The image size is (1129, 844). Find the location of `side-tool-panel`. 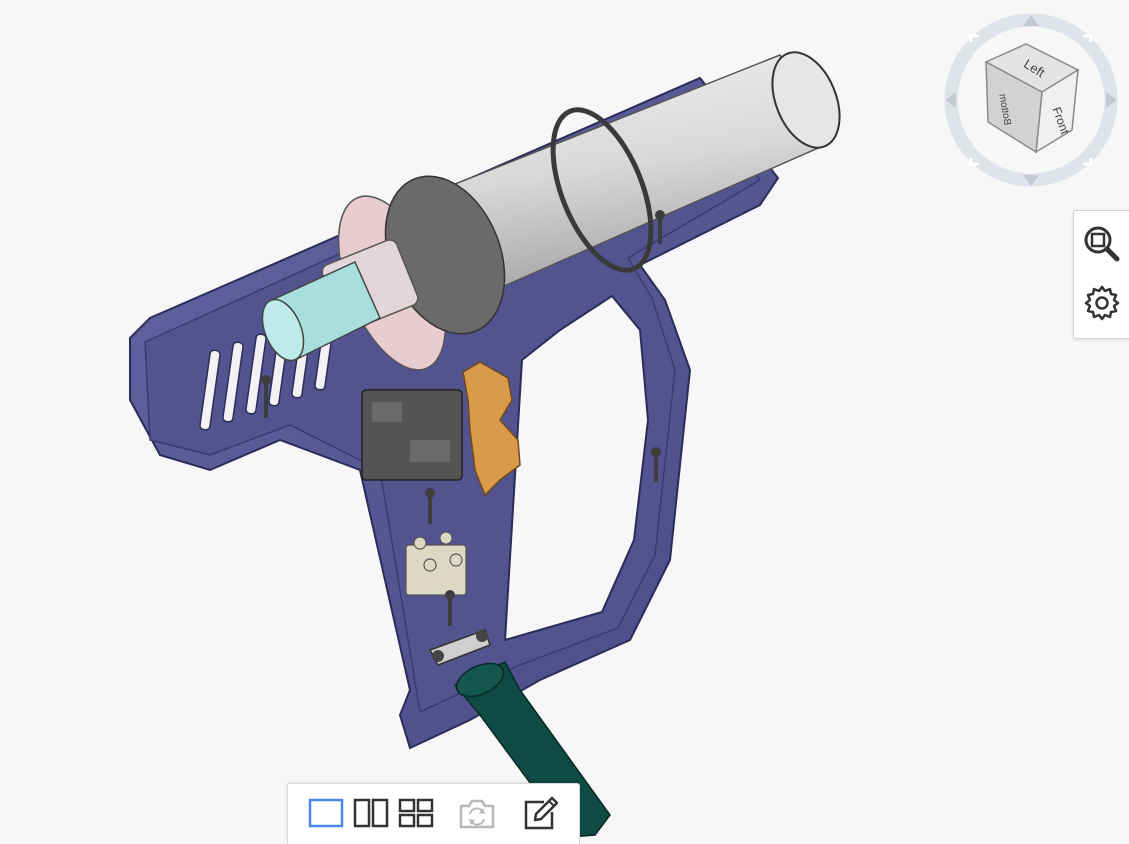

side-tool-panel is located at coordinates (1101, 274).